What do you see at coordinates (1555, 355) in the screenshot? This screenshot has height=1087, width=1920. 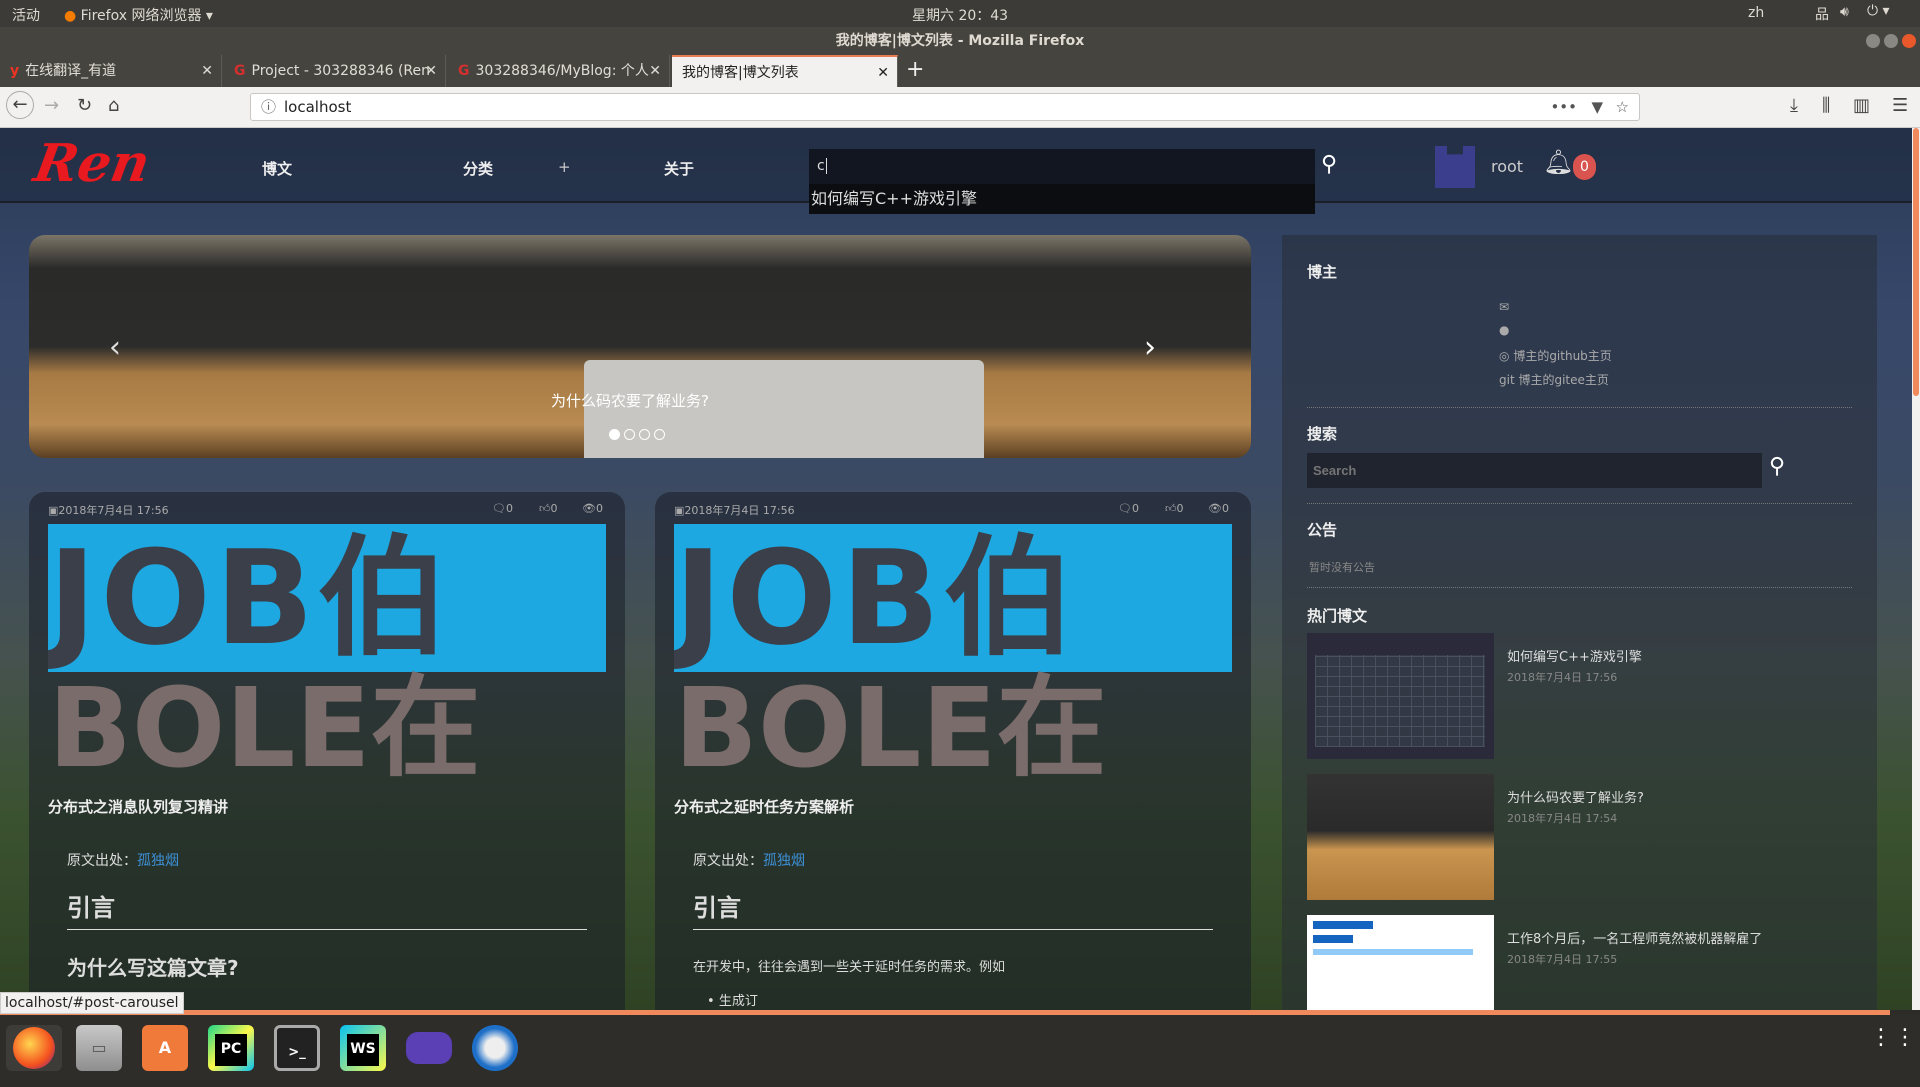 I see `github-link: ◎ 博主的github主页` at bounding box center [1555, 355].